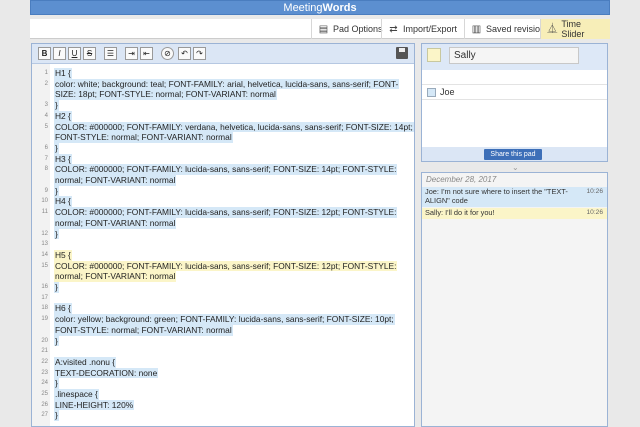 Image resolution: width=640 pixels, height=427 pixels. I want to click on my-color-swatch, so click(434, 55).